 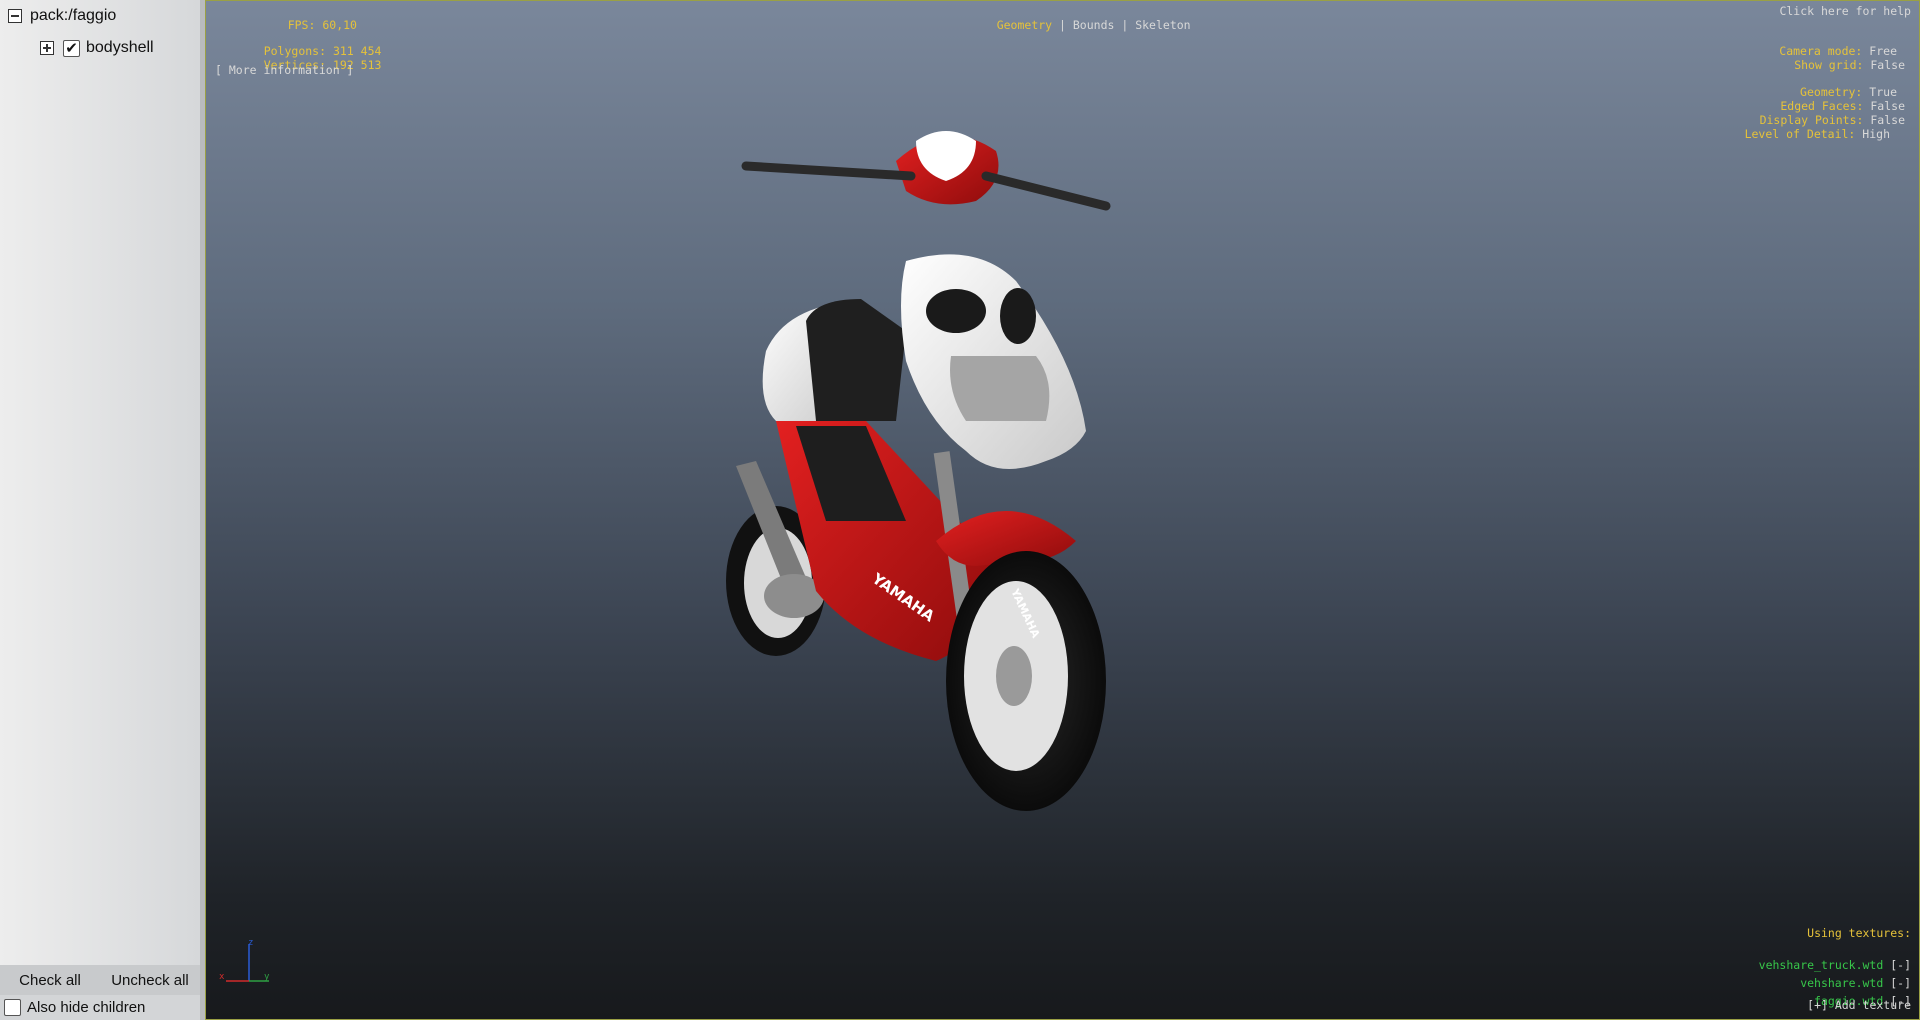 I want to click on bodyshell-checkbox: ✔, so click(x=71, y=48).